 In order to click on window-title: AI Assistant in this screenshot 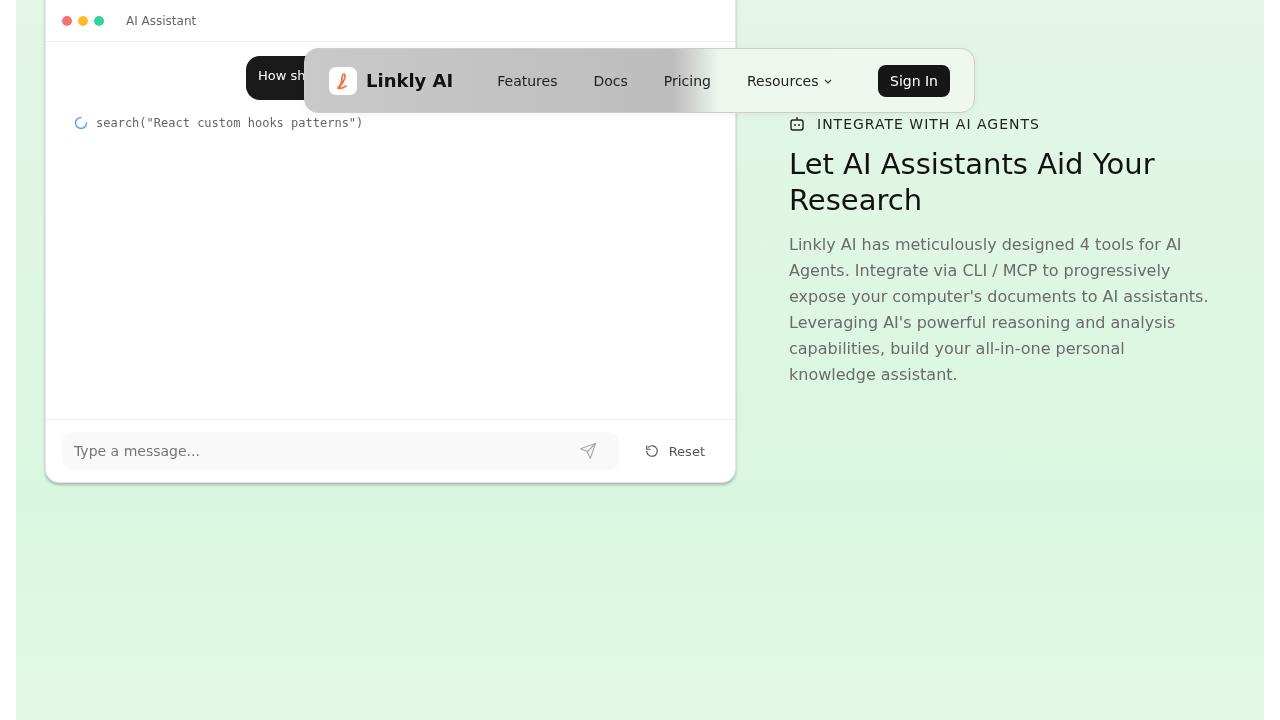, I will do `click(161, 21)`.